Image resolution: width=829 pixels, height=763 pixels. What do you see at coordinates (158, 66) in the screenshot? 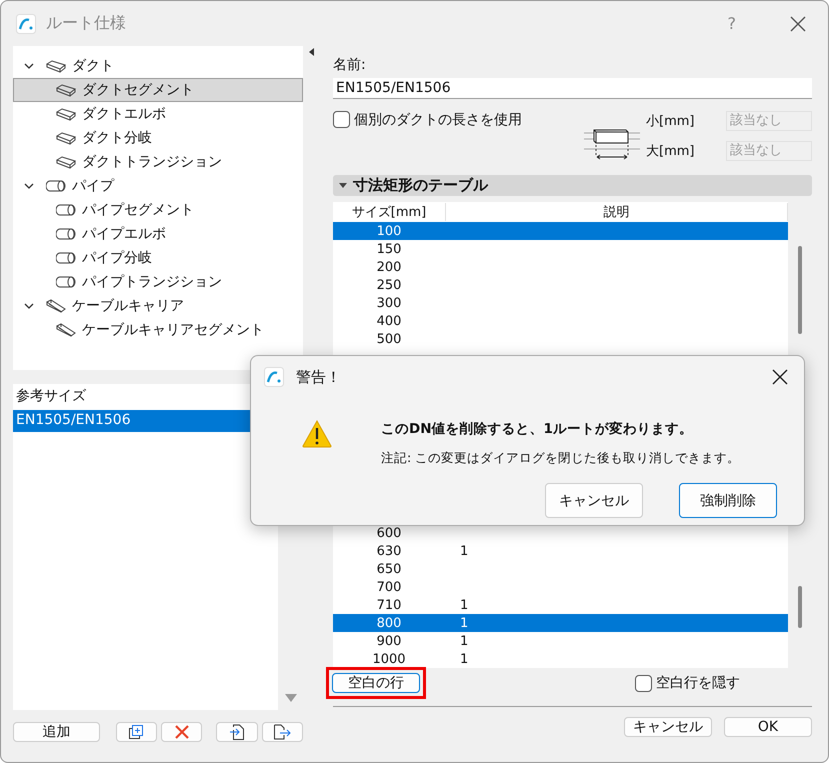
I see `tree-item: ダクト` at bounding box center [158, 66].